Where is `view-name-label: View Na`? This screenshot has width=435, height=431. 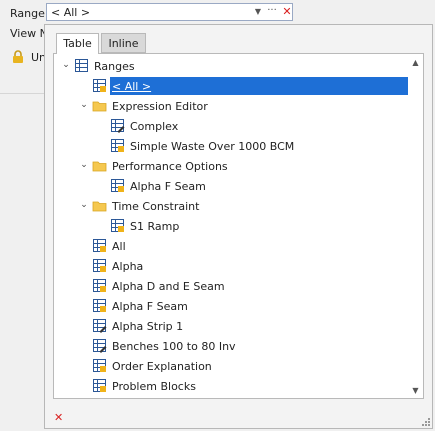
view-name-label: View Na is located at coordinates (27, 33).